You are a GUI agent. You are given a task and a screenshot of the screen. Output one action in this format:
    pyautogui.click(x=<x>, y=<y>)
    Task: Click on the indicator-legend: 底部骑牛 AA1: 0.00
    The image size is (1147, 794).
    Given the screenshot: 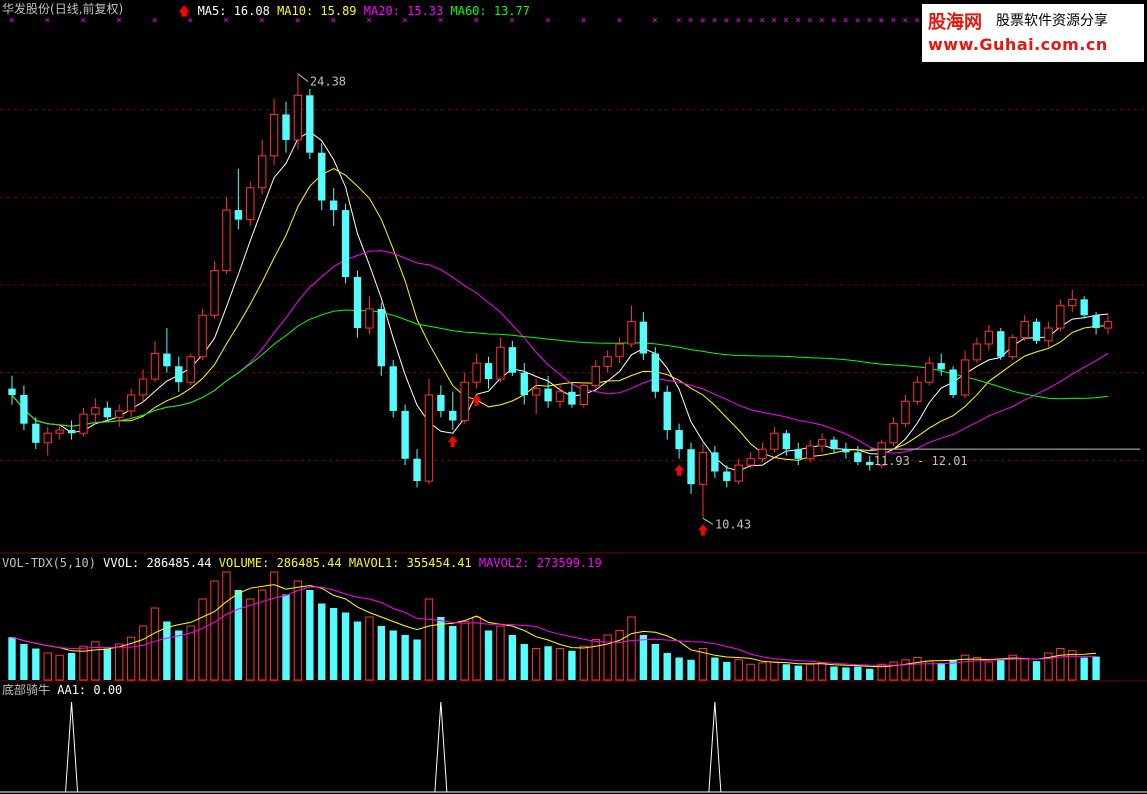 What is the action you would take?
    pyautogui.click(x=62, y=690)
    